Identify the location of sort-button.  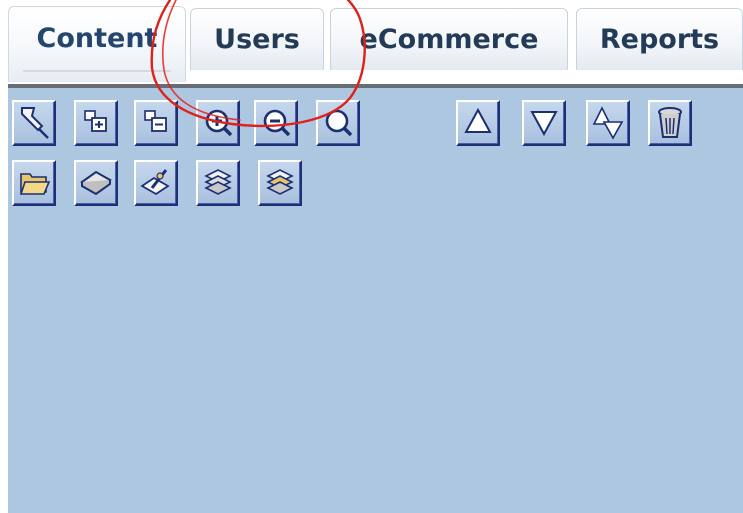
(608, 123).